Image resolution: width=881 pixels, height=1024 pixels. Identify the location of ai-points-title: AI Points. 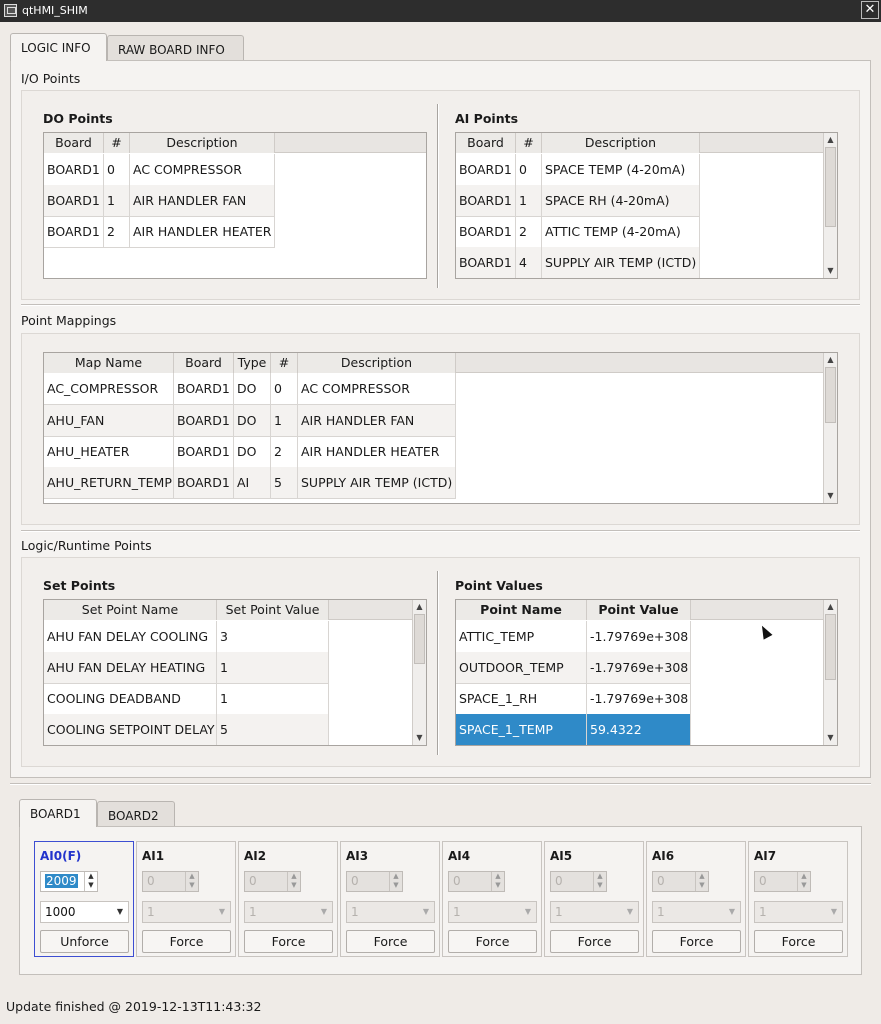
(487, 118).